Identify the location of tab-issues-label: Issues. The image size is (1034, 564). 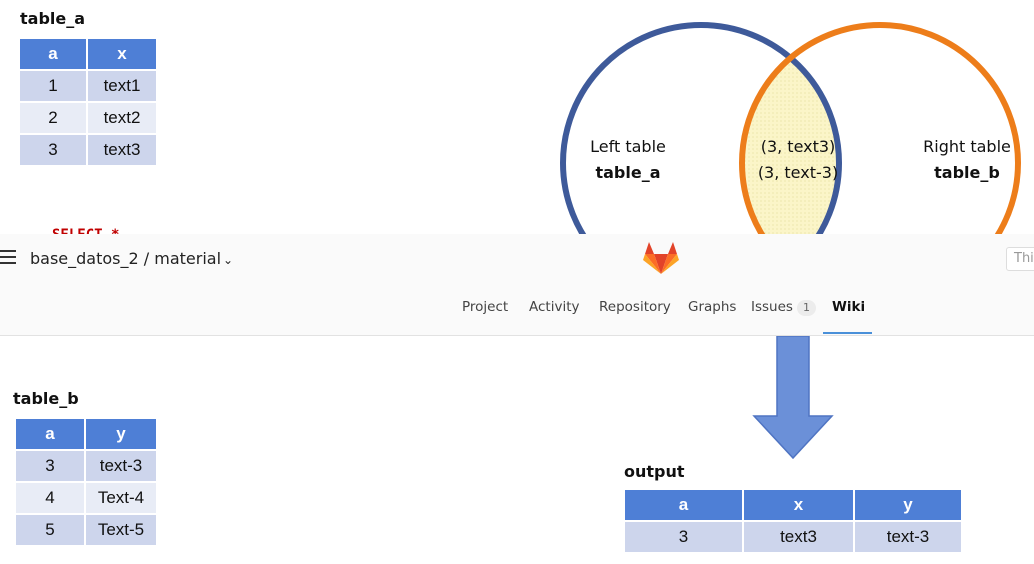
(772, 307).